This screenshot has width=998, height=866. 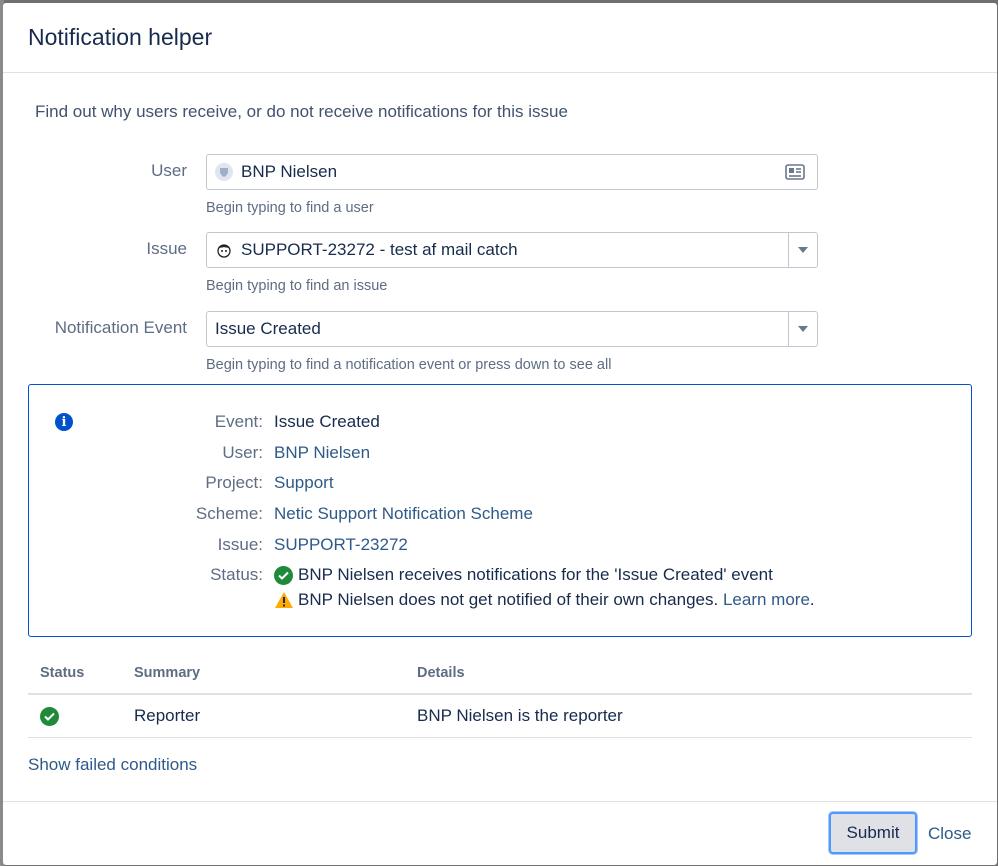 What do you see at coordinates (75, 716) in the screenshot?
I see `row-status-cell` at bounding box center [75, 716].